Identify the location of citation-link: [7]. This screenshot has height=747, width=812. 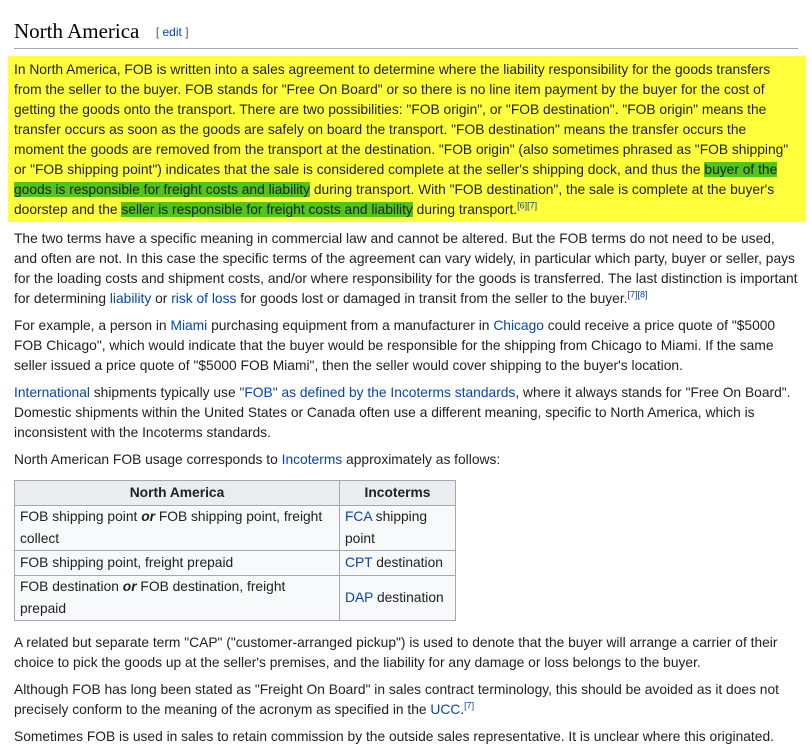
(469, 705).